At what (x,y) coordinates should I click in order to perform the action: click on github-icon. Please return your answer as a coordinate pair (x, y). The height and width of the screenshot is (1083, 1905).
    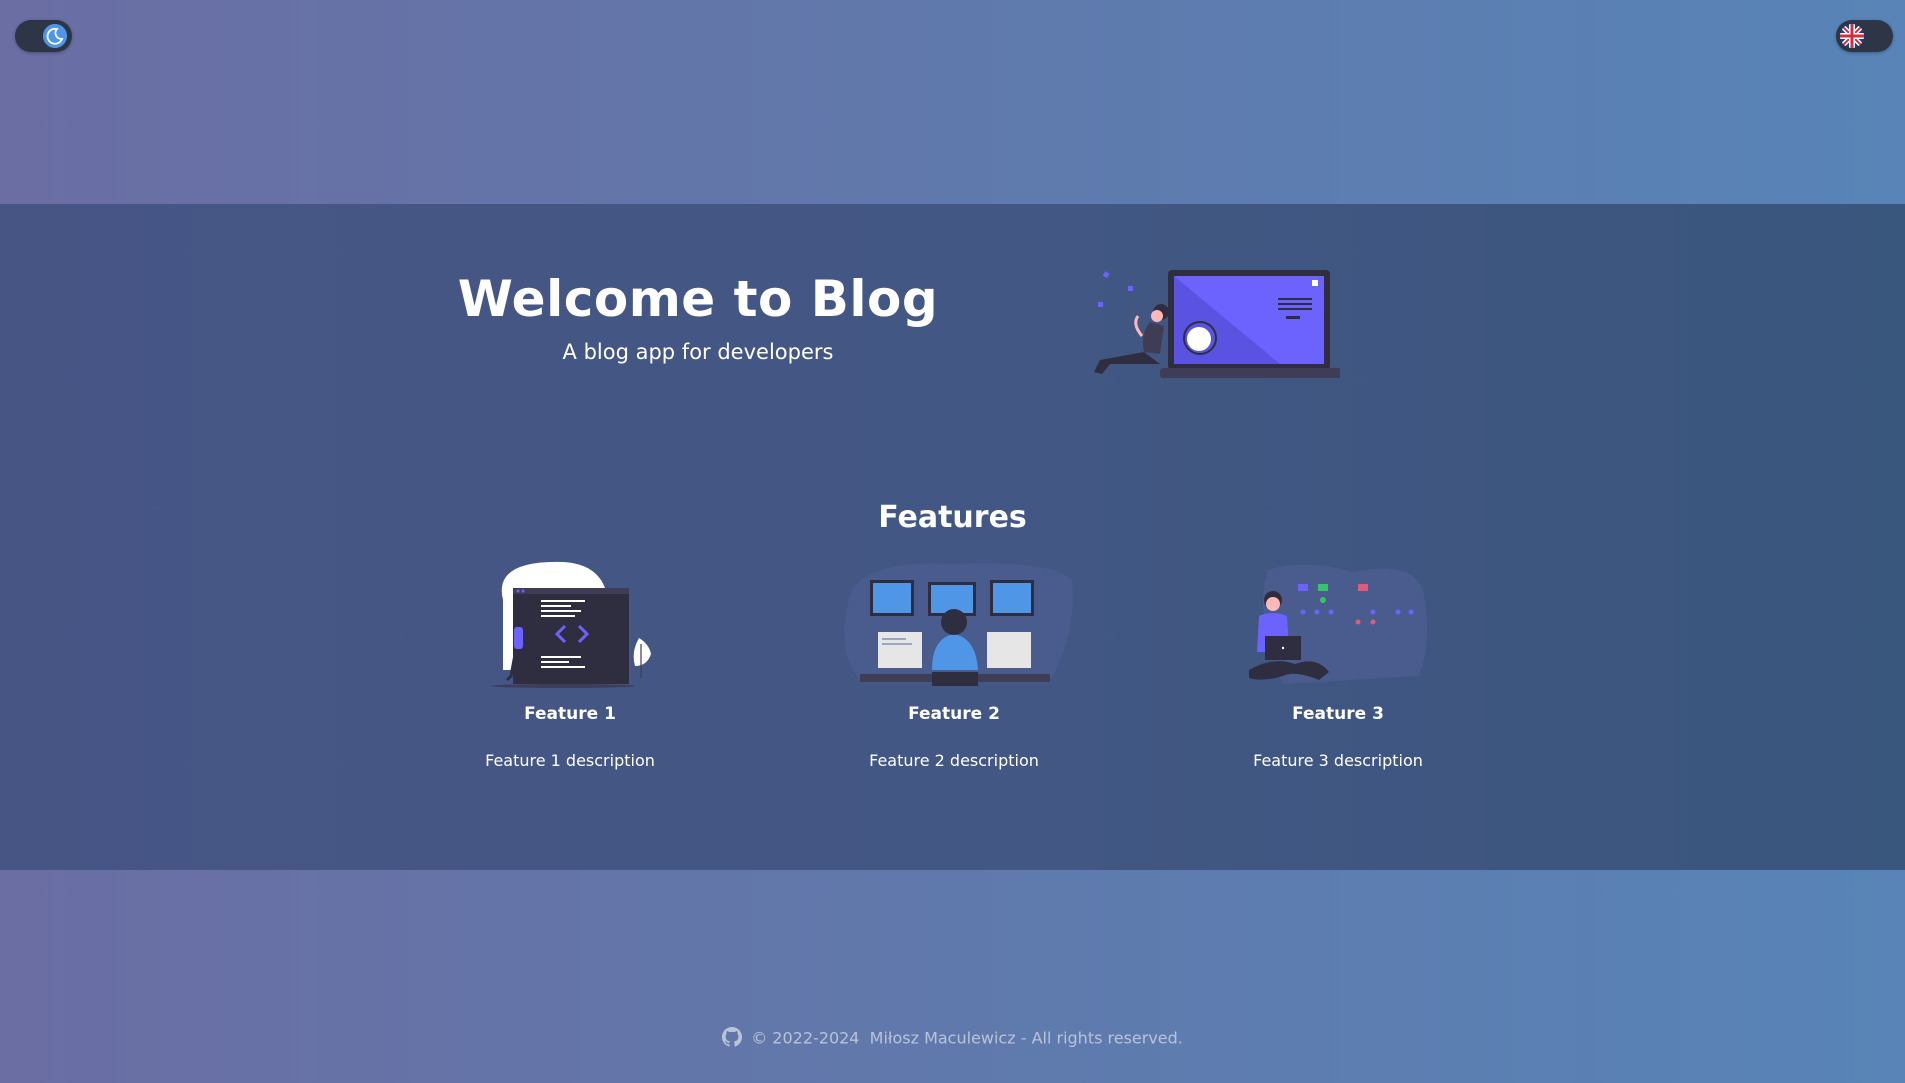
    Looking at the image, I should click on (732, 1037).